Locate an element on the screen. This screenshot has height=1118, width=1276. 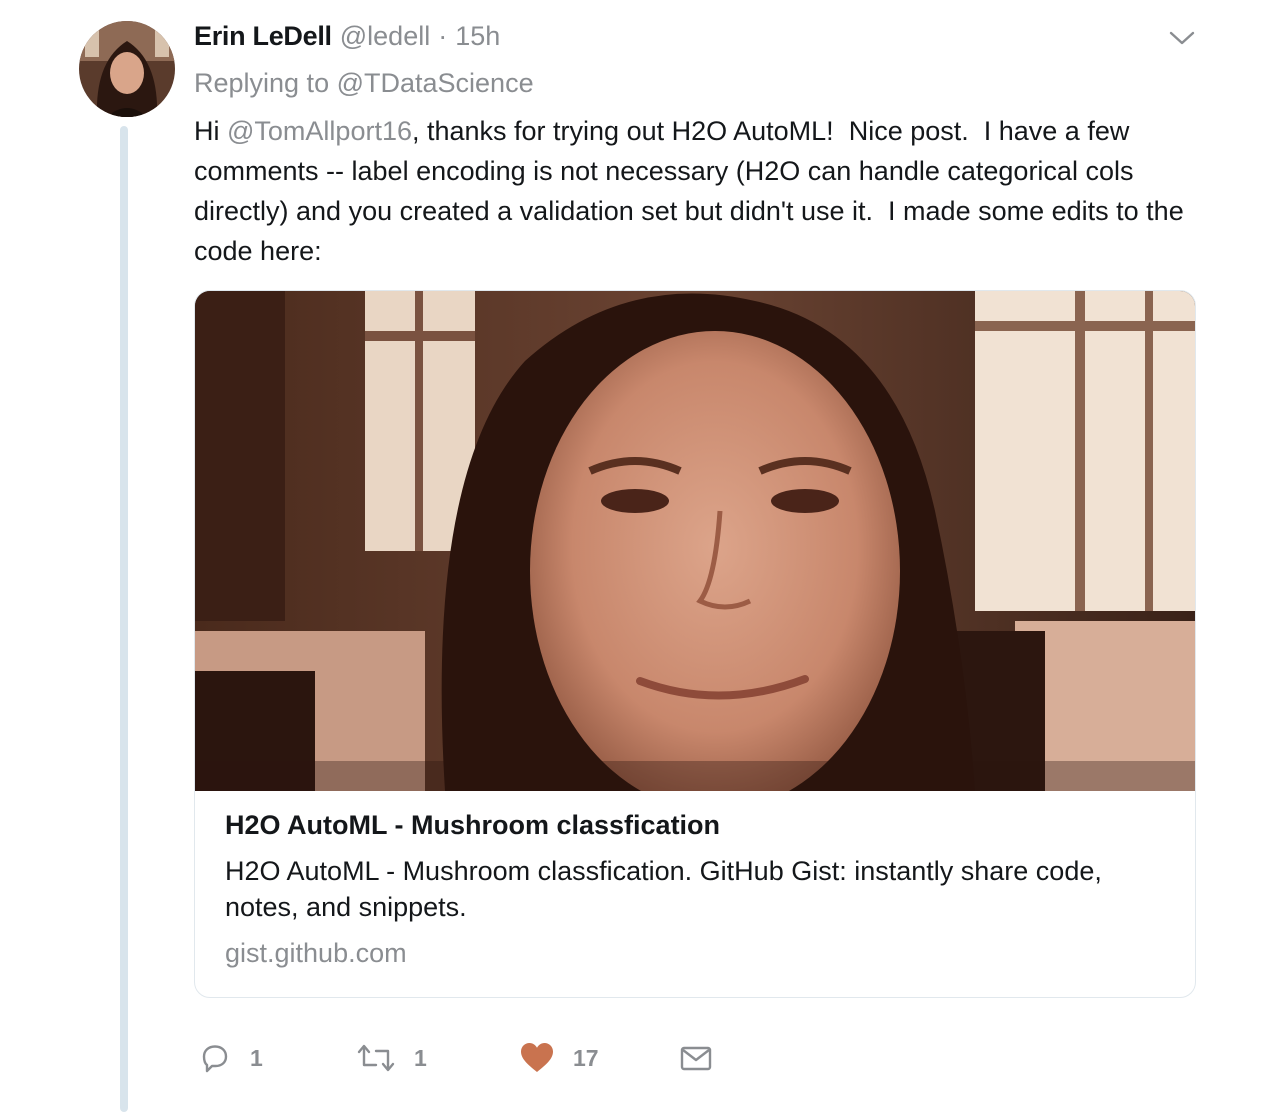
envelope-icon is located at coordinates (696, 1058).